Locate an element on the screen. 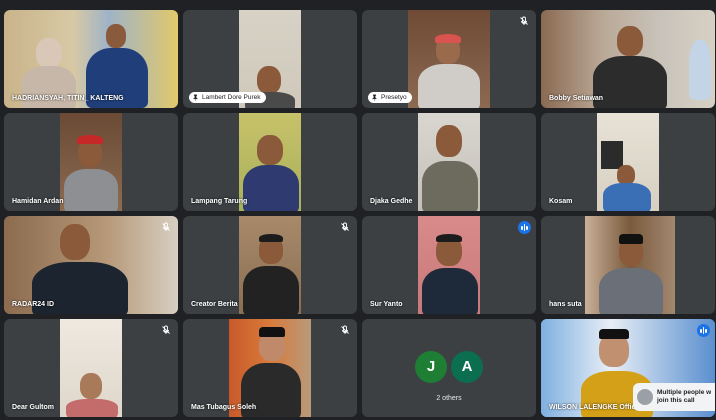  participant-name: Creator Berita is located at coordinates (214, 304).